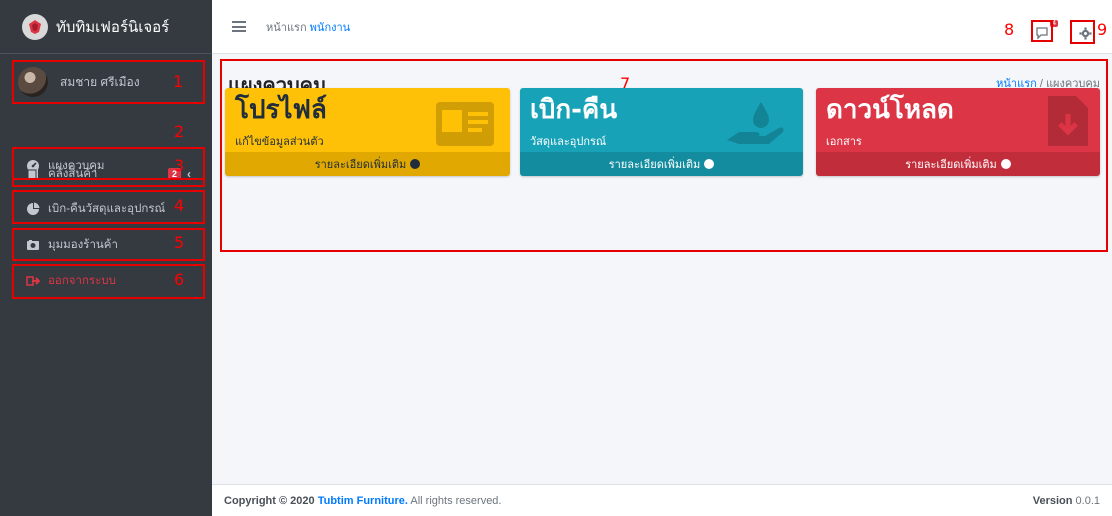  I want to click on sidebar-item-label: ออกจากระบบ, so click(82, 280).